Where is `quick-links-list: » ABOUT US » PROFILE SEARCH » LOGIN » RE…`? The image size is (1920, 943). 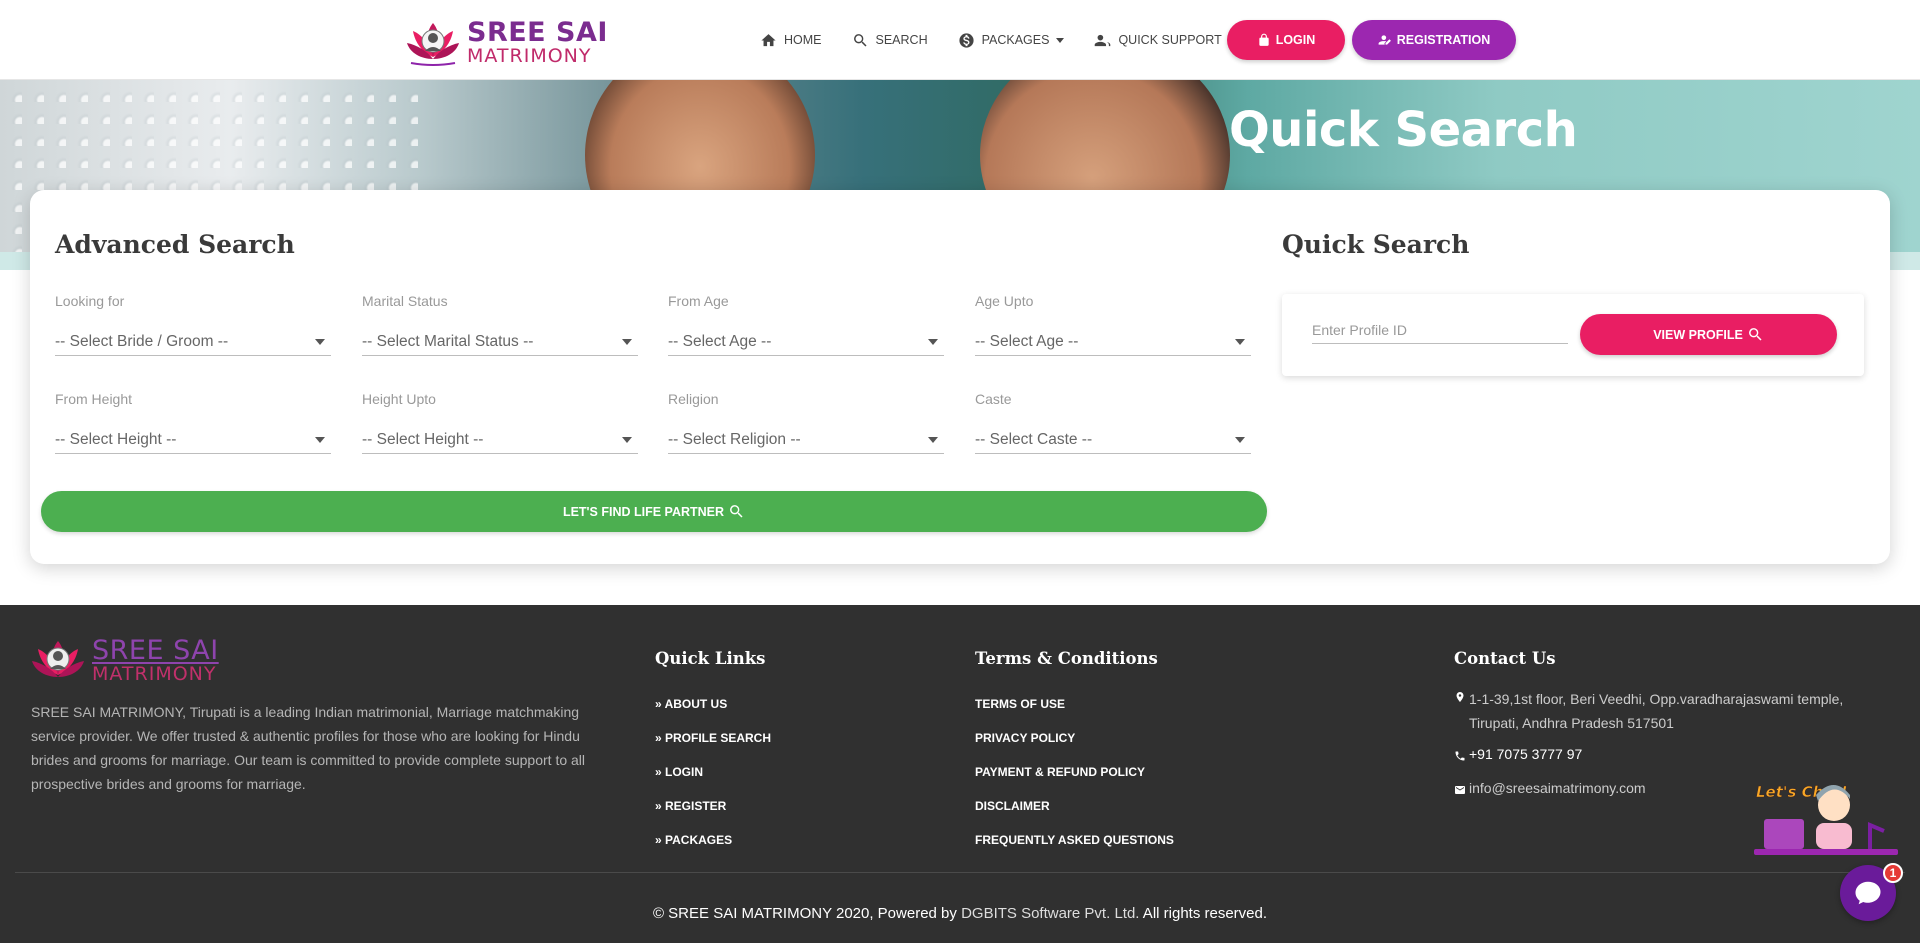 quick-links-list: » ABOUT US » PROFILE SEARCH » LOGIN » RE… is located at coordinates (713, 780).